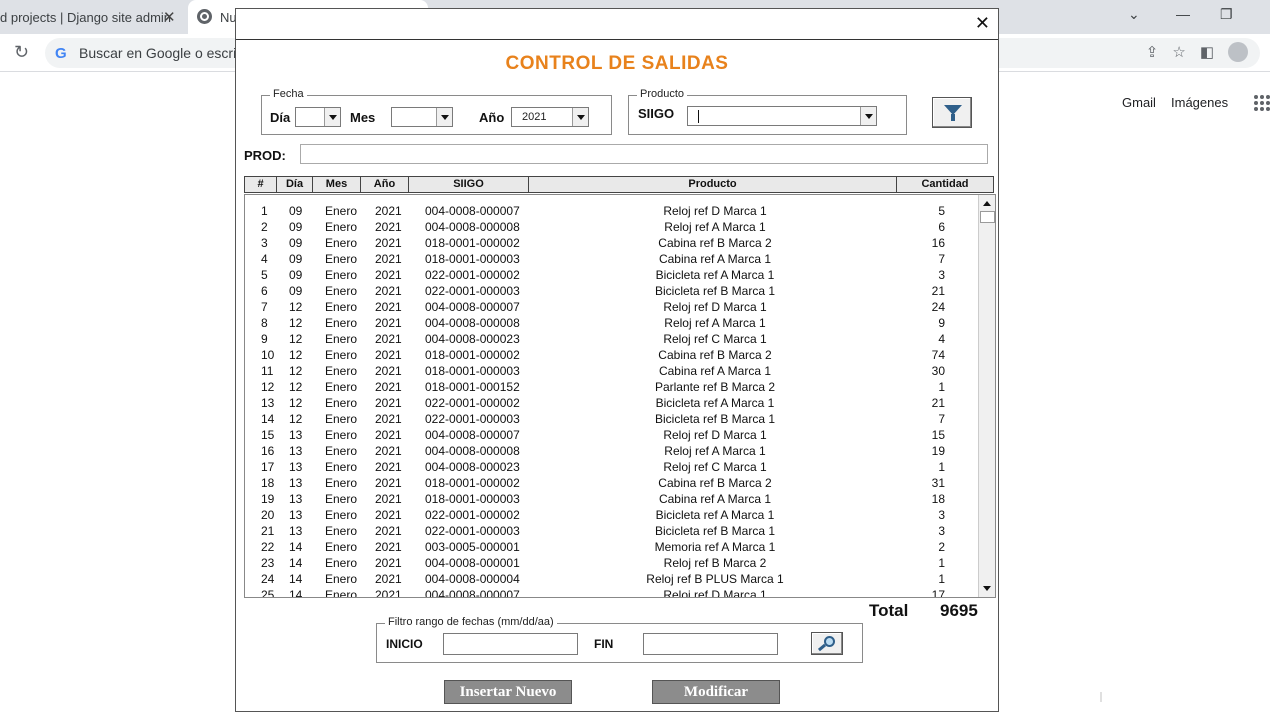 The image size is (1270, 726). What do you see at coordinates (1183, 14) in the screenshot?
I see `minimize-icon: —` at bounding box center [1183, 14].